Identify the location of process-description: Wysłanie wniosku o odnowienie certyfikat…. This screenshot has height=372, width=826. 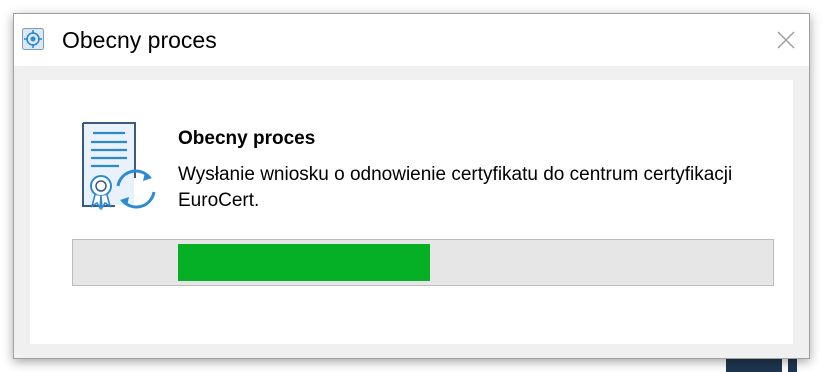
(455, 187).